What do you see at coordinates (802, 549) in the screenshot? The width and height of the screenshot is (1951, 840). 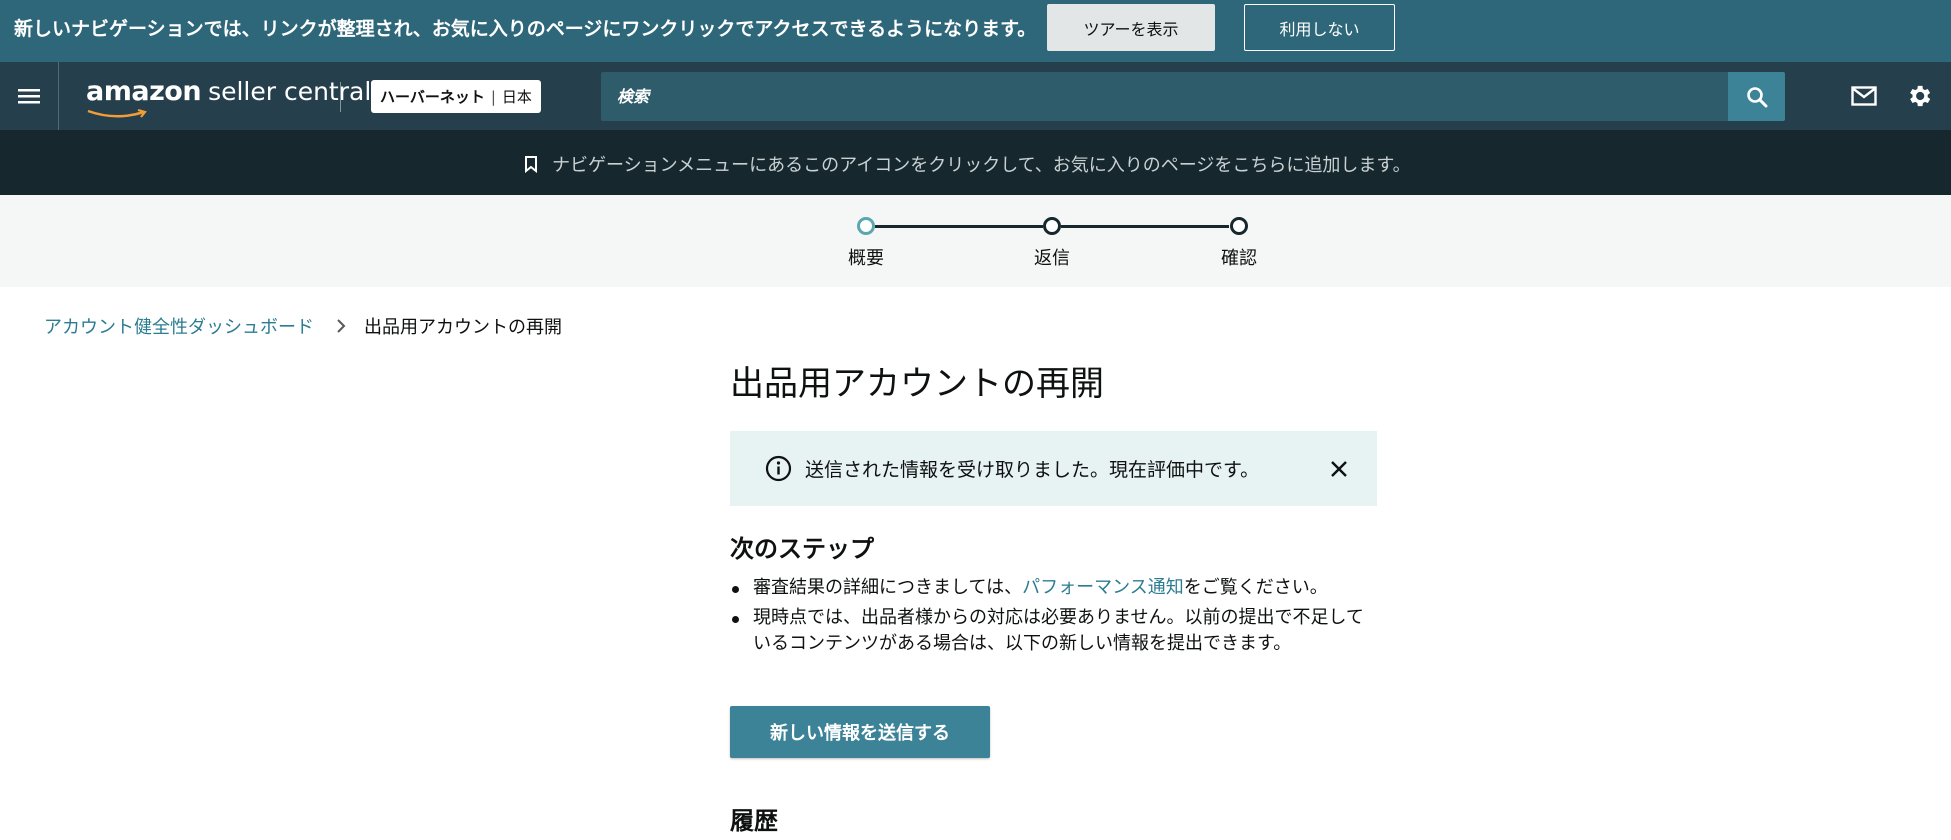 I see `next-steps-heading: 次のステップ` at bounding box center [802, 549].